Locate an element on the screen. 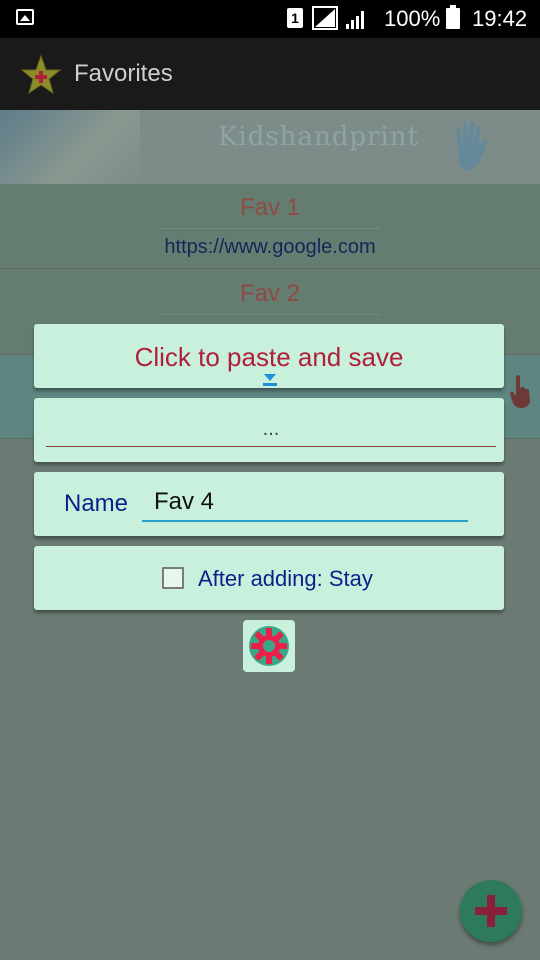  after-adding-stay-toggle: After adding: Stay is located at coordinates (269, 578).